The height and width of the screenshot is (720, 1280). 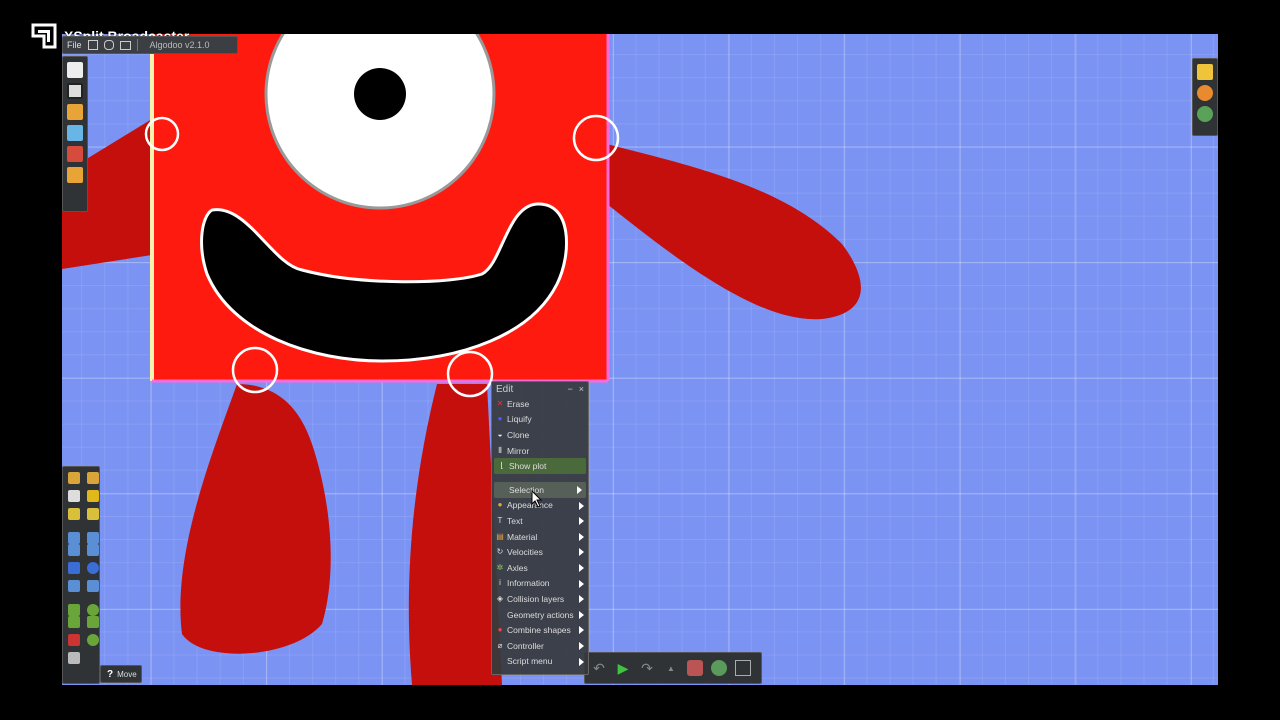 What do you see at coordinates (93, 586) in the screenshot?
I see `chain-tool-icon` at bounding box center [93, 586].